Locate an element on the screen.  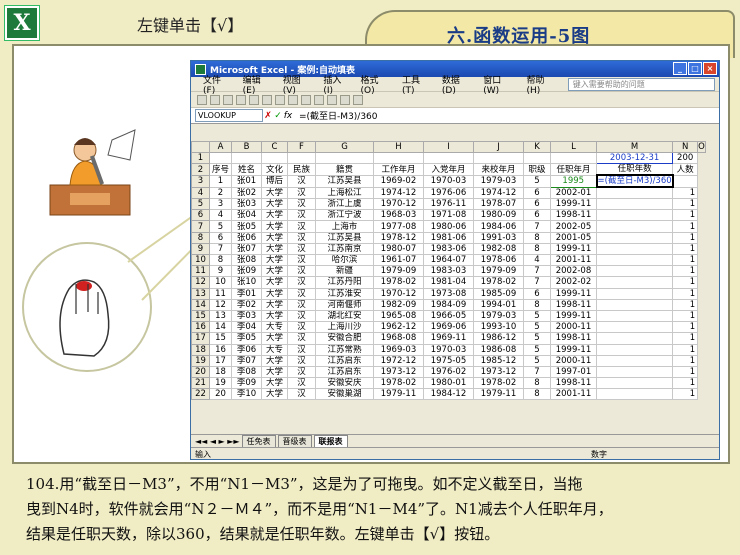
row-header: 12 is located at coordinates (200, 282).